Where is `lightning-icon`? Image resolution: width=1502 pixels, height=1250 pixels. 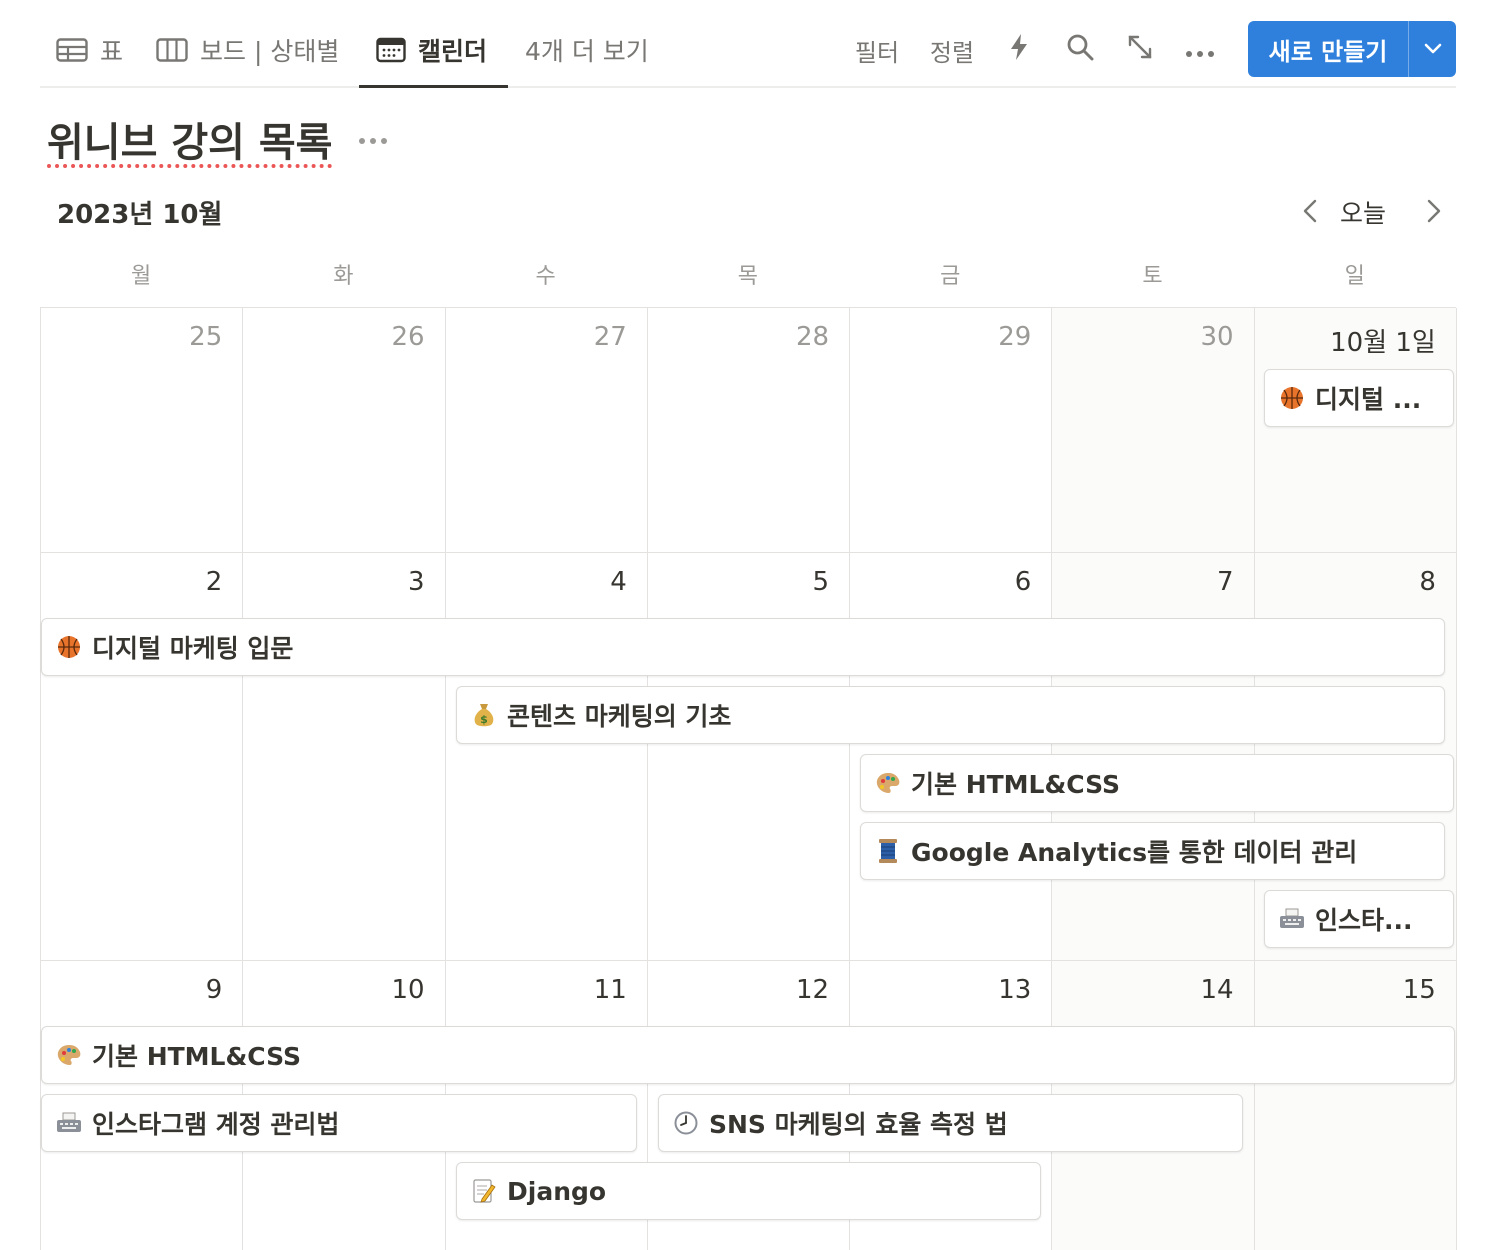 lightning-icon is located at coordinates (1019, 50).